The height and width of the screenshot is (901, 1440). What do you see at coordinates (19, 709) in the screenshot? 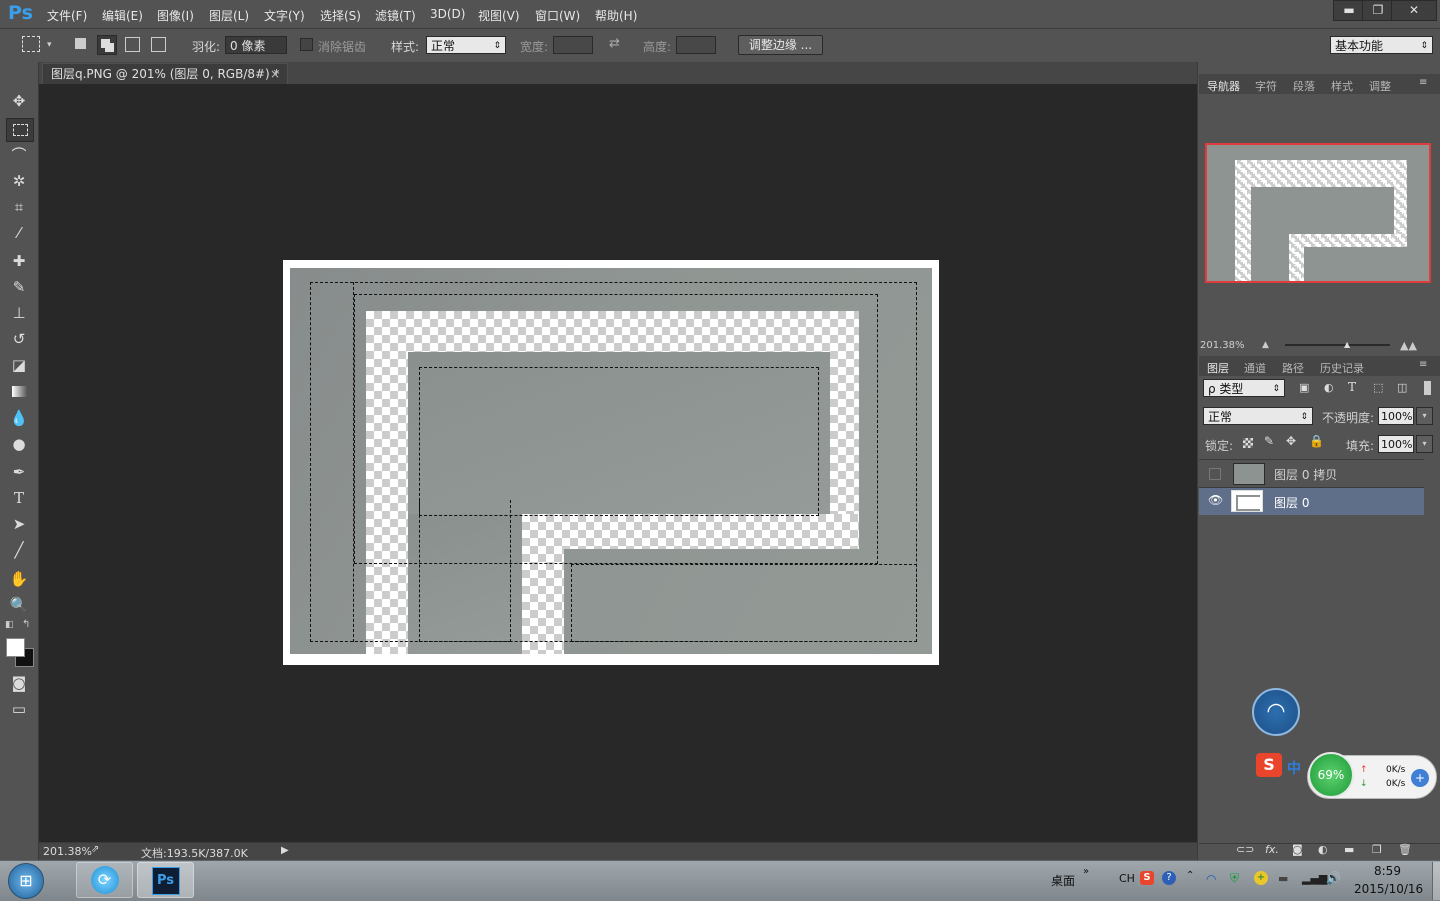
I see `screen-mode-icon: ▭` at bounding box center [19, 709].